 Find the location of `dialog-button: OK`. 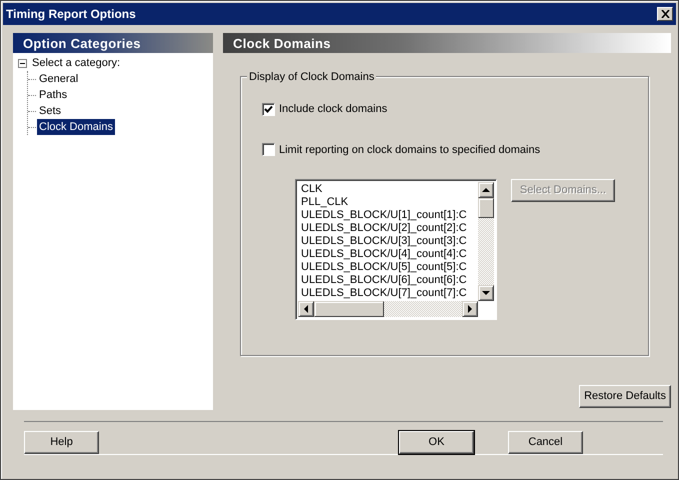

dialog-button: OK is located at coordinates (436, 442).